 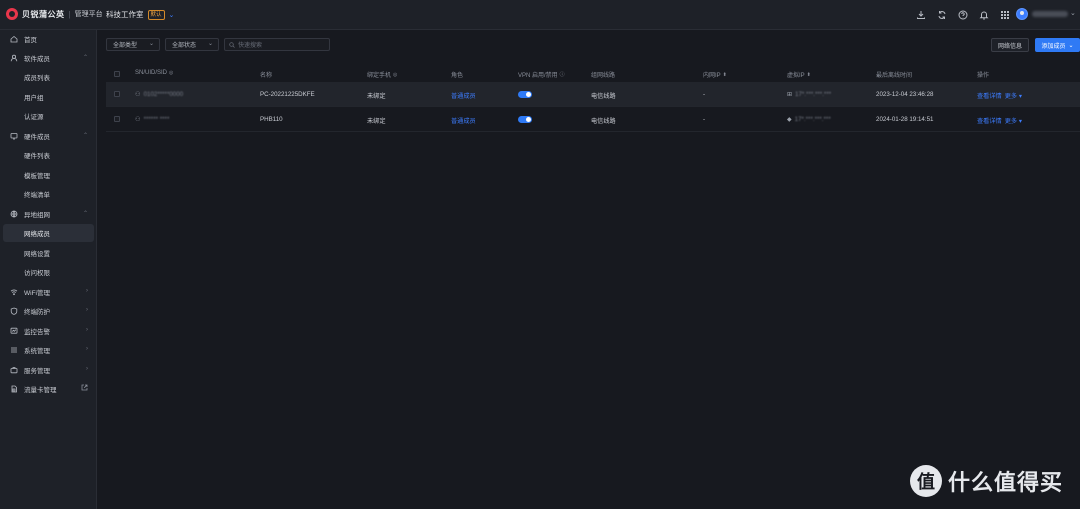 What do you see at coordinates (48, 136) in the screenshot?
I see `sidebar-item-hardware-members: 硬件成员 ⌃` at bounding box center [48, 136].